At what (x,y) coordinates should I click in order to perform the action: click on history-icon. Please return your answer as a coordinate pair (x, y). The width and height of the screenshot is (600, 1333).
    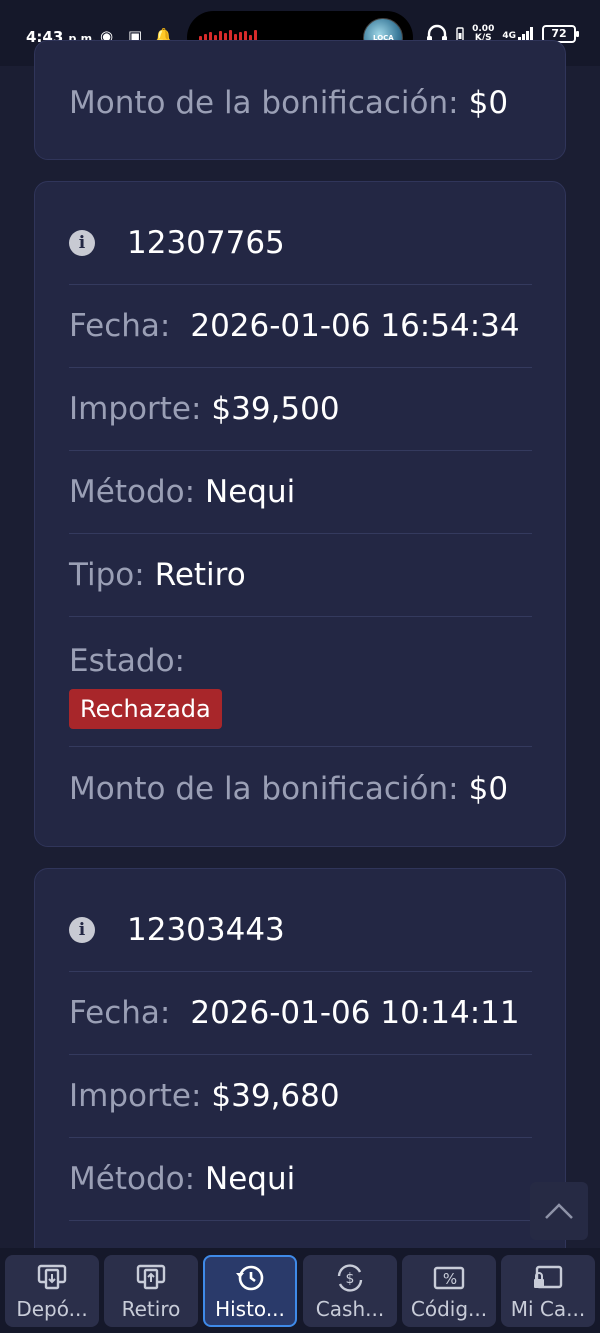
    Looking at the image, I should click on (250, 1278).